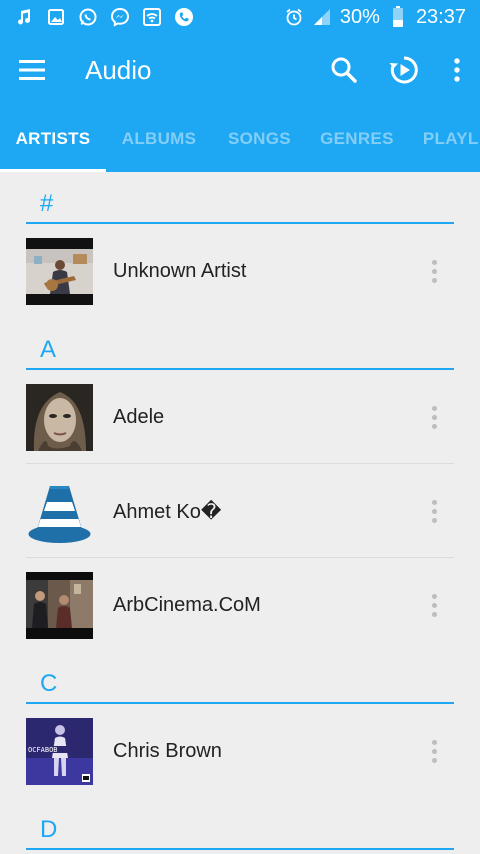  What do you see at coordinates (443, 139) in the screenshot?
I see `tab-playlists: PLAYL` at bounding box center [443, 139].